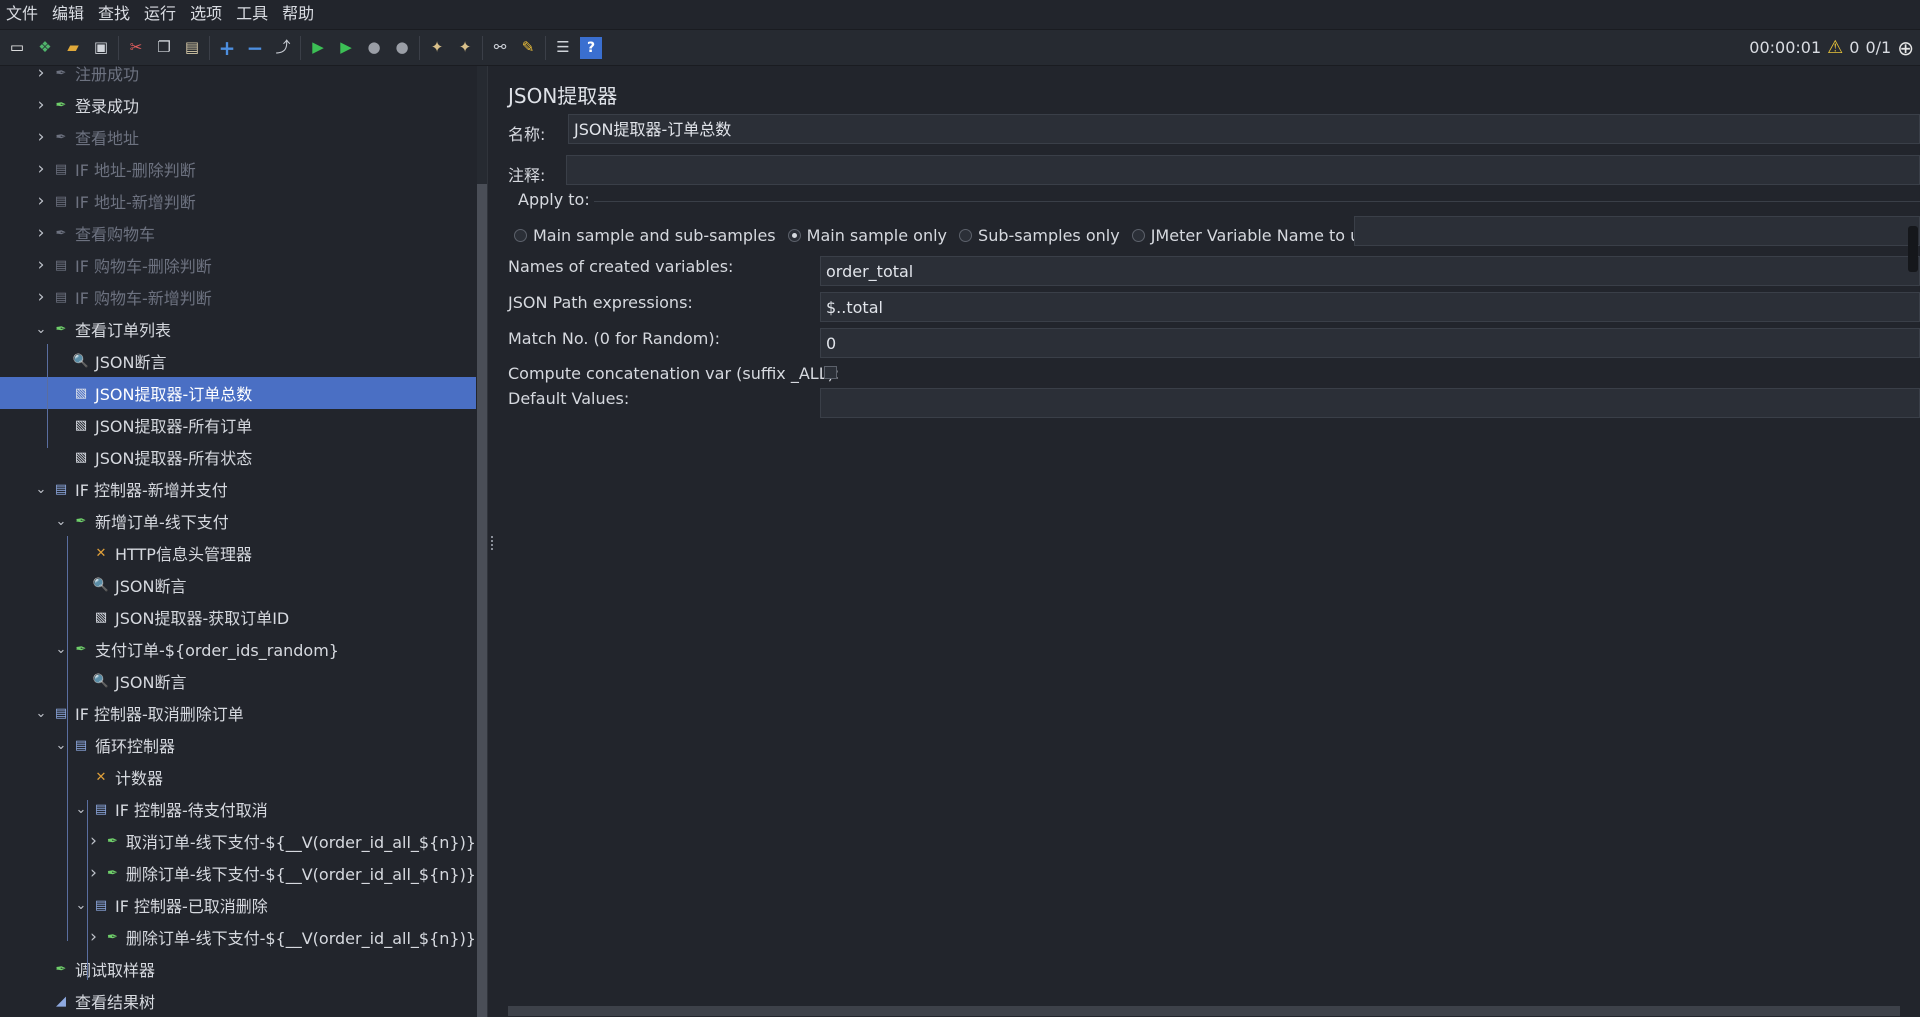 Image resolution: width=1920 pixels, height=1017 pixels. What do you see at coordinates (1370, 271) in the screenshot?
I see `variable-names-input: order_total` at bounding box center [1370, 271].